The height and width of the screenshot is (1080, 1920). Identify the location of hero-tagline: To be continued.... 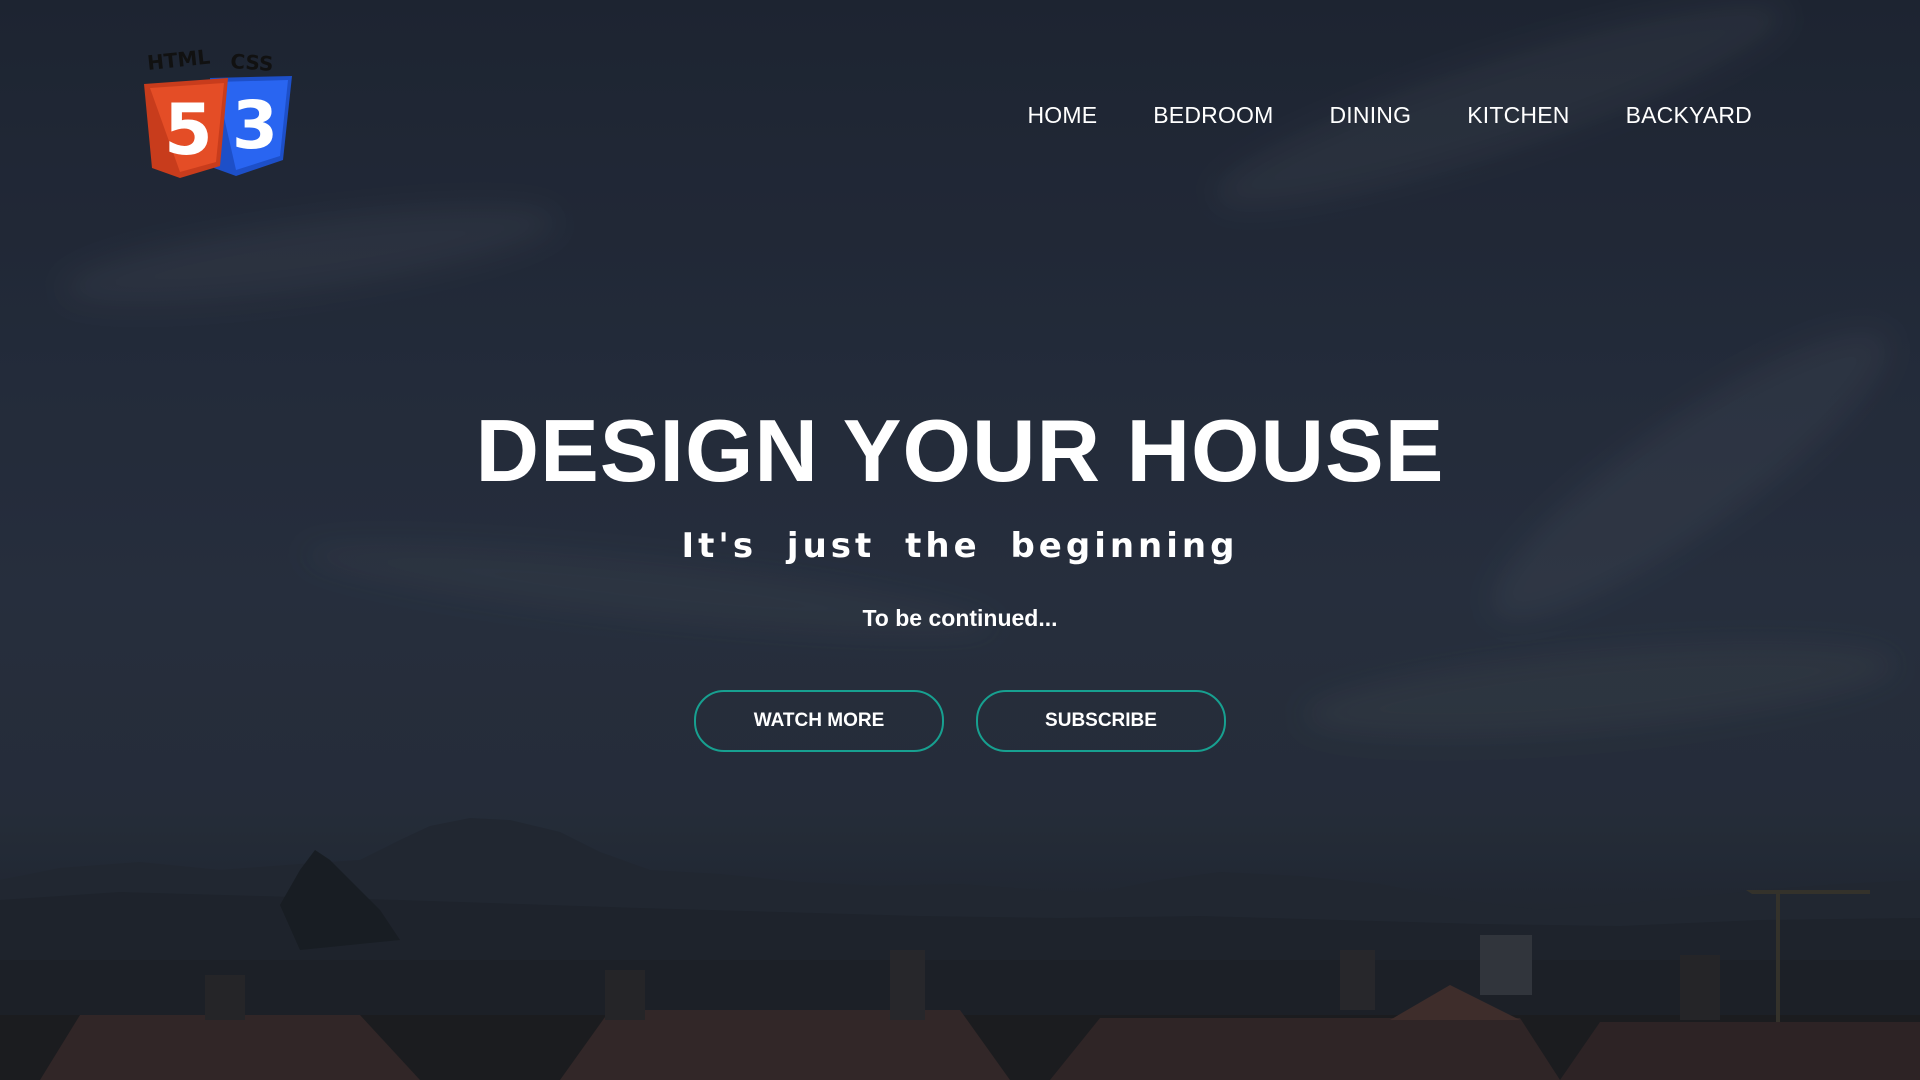
(960, 618).